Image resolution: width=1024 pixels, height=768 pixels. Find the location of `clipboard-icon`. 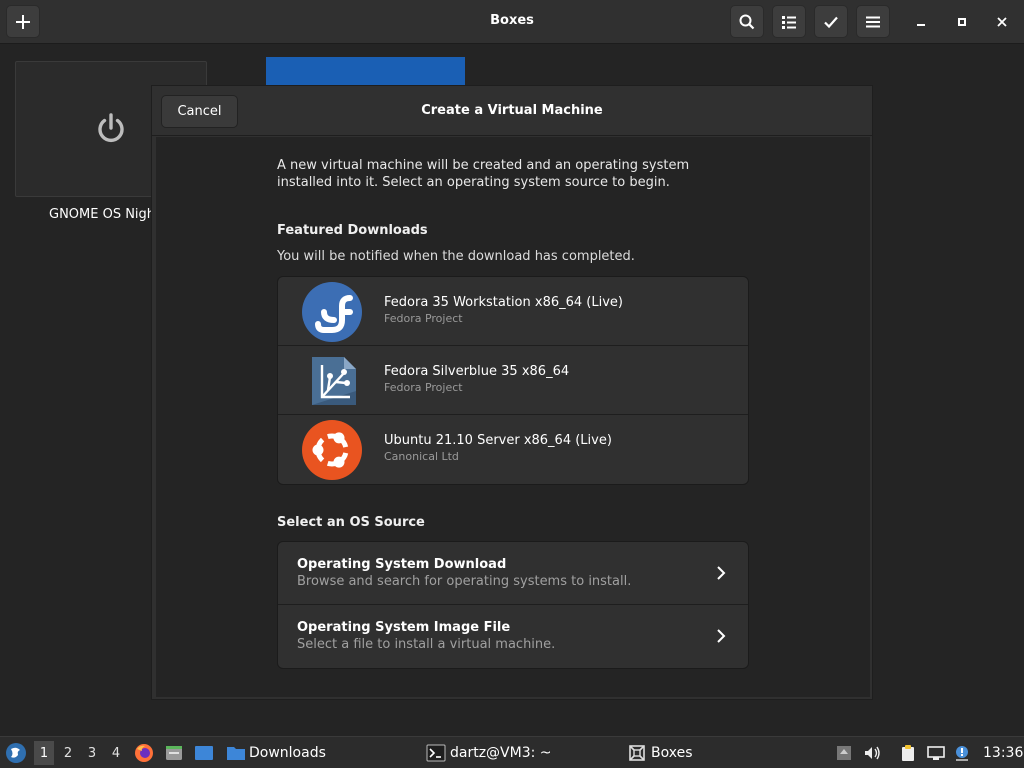

clipboard-icon is located at coordinates (908, 753).